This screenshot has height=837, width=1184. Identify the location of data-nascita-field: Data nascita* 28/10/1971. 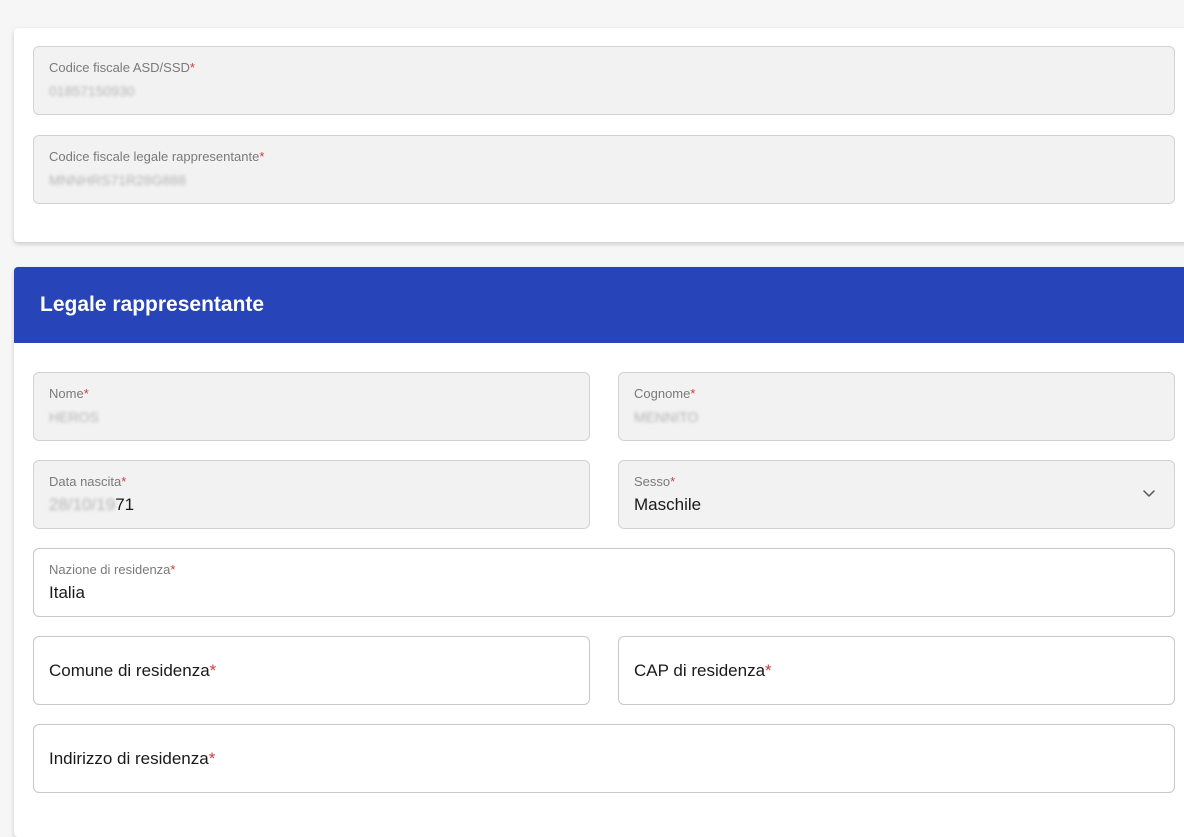
(311, 494).